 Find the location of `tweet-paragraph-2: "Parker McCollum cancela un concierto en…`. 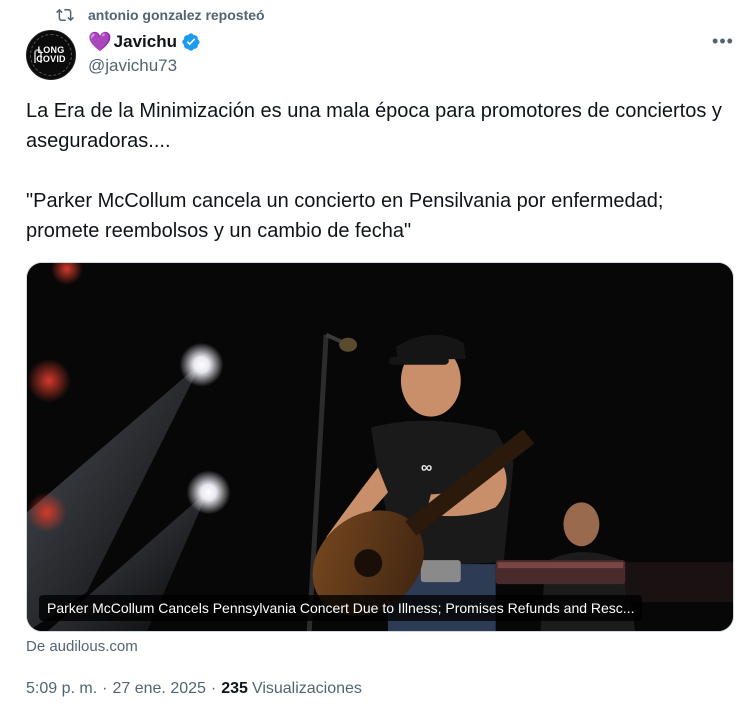

tweet-paragraph-2: "Parker McCollum cancela un concierto en… is located at coordinates (345, 216).